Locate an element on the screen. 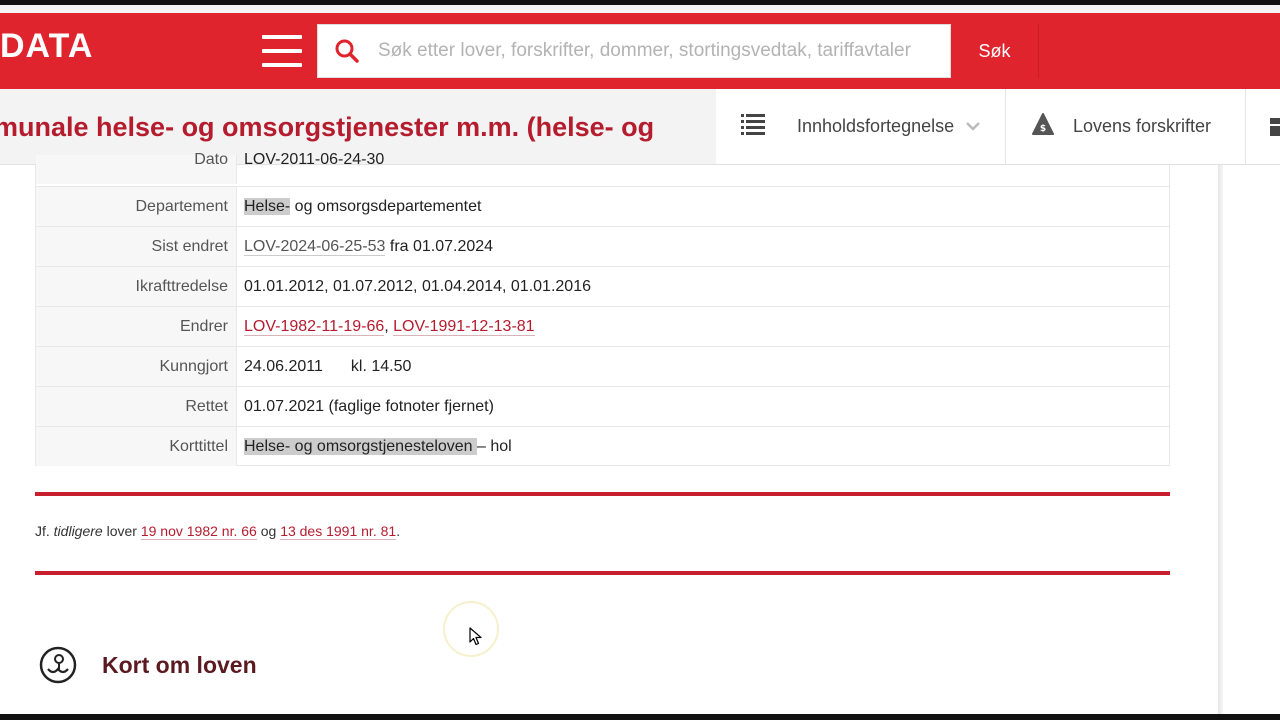  note-italic: tidligere is located at coordinates (78, 531).